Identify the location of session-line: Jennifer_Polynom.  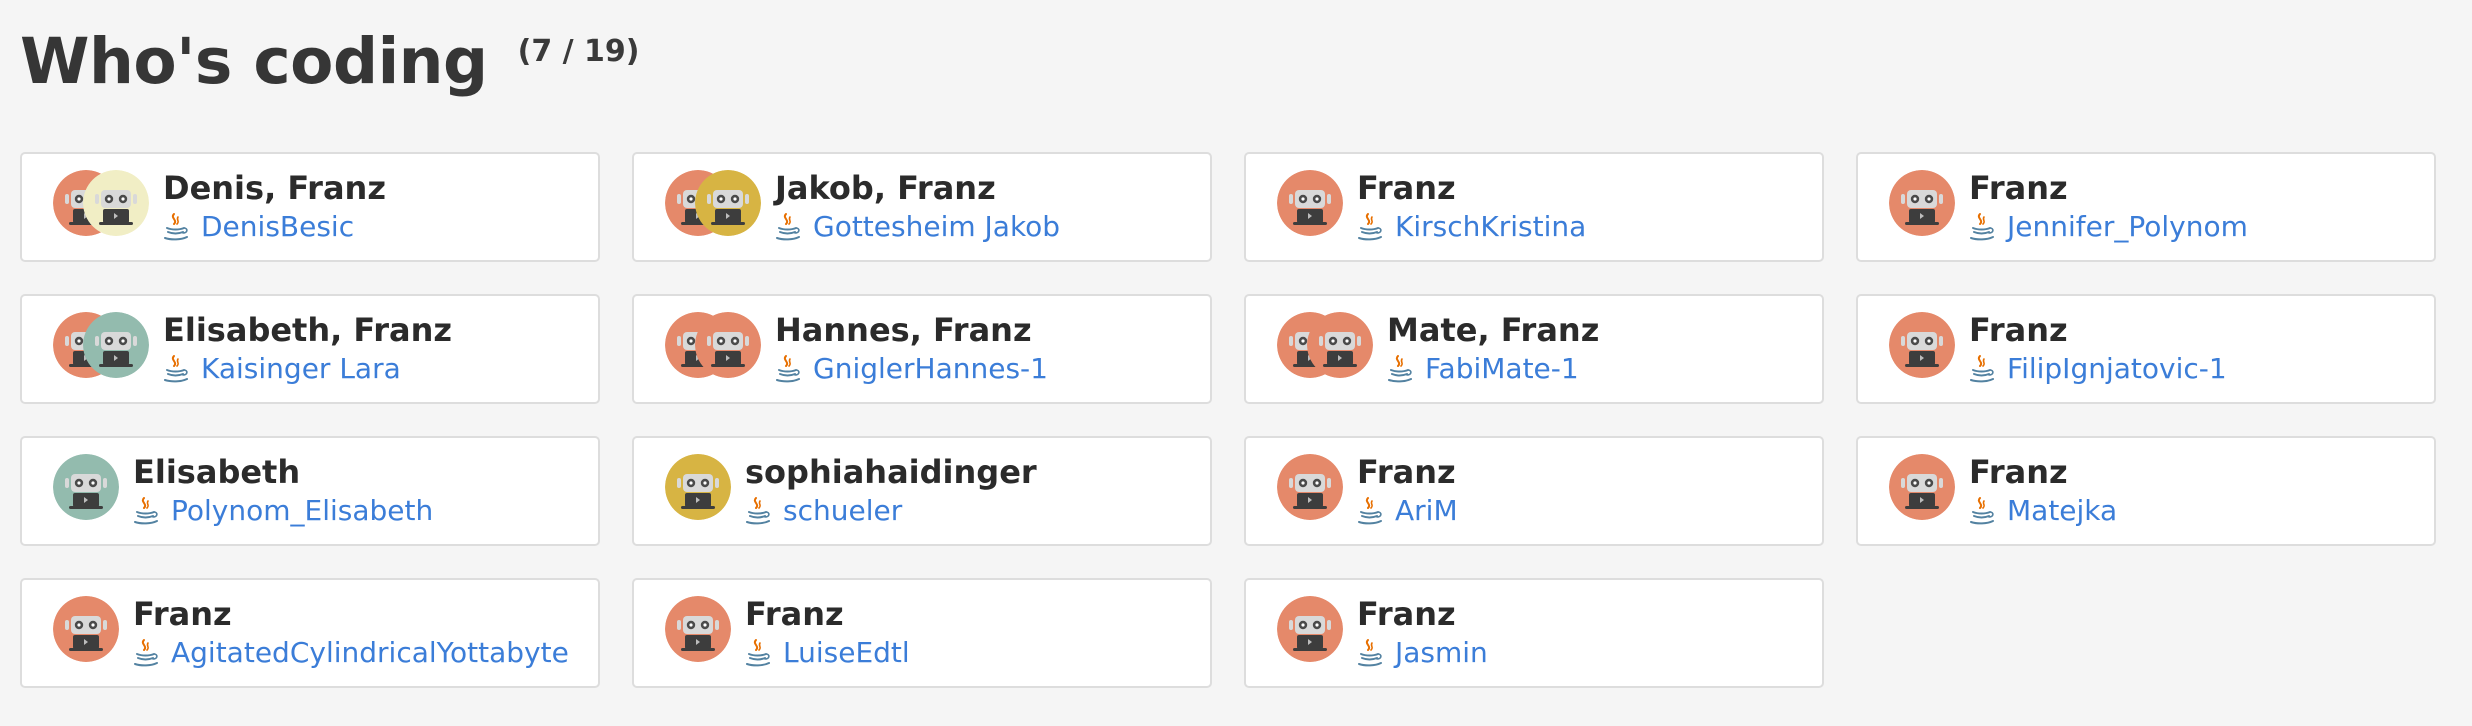
(2108, 227).